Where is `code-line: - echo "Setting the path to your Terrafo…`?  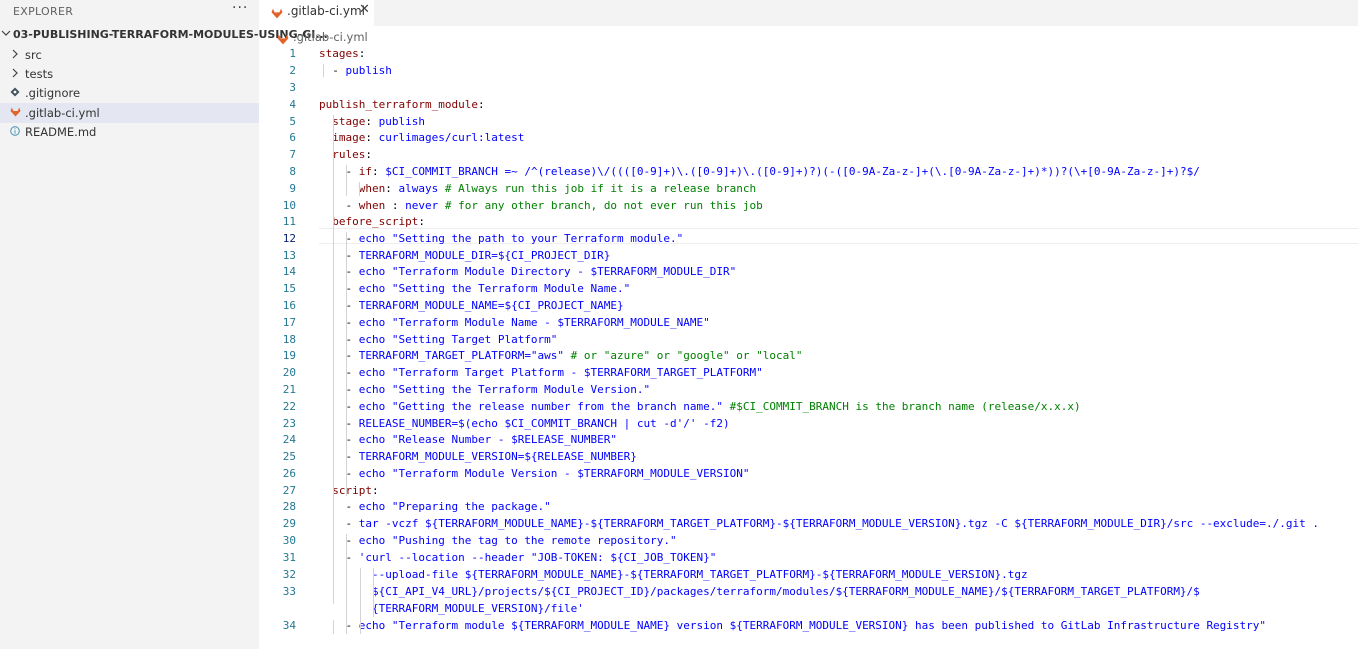
code-line: - echo "Setting the path to your Terrafo… is located at coordinates (501, 238).